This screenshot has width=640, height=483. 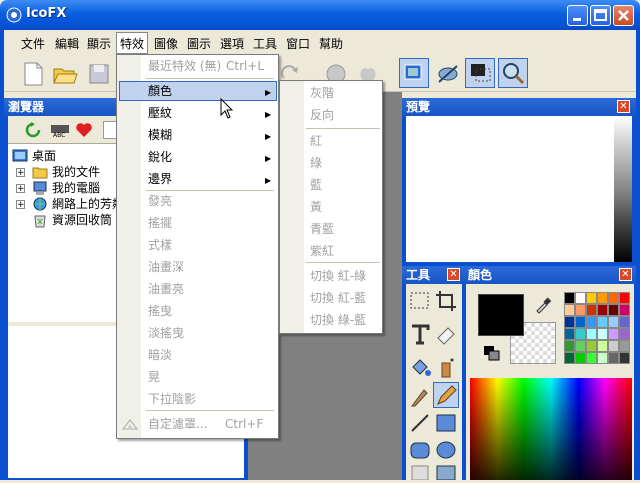 I want to click on brush-icon, so click(x=420, y=396).